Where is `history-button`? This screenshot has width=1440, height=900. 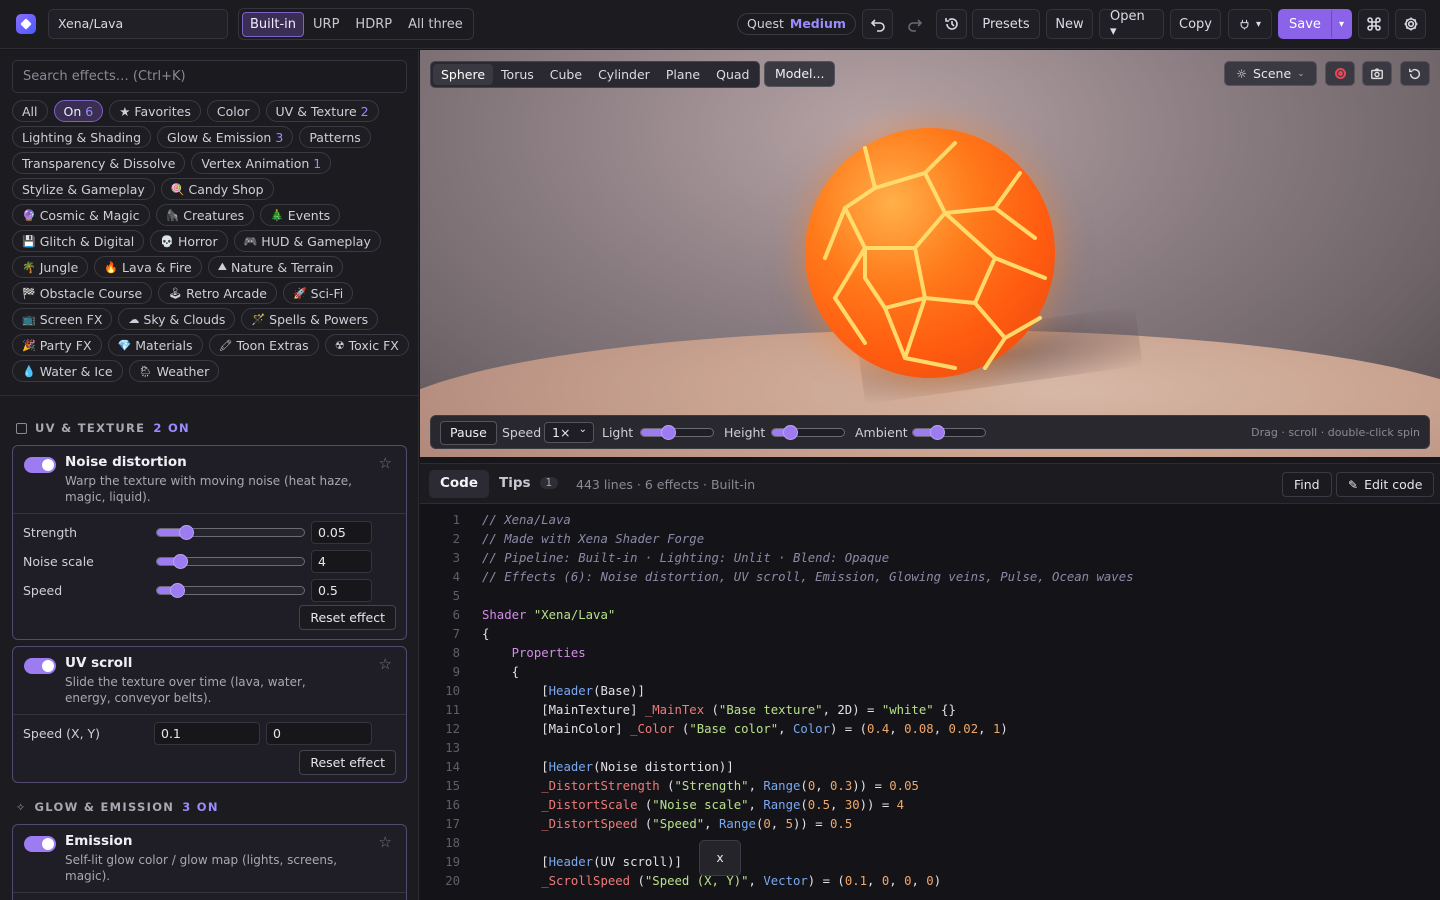 history-button is located at coordinates (951, 24).